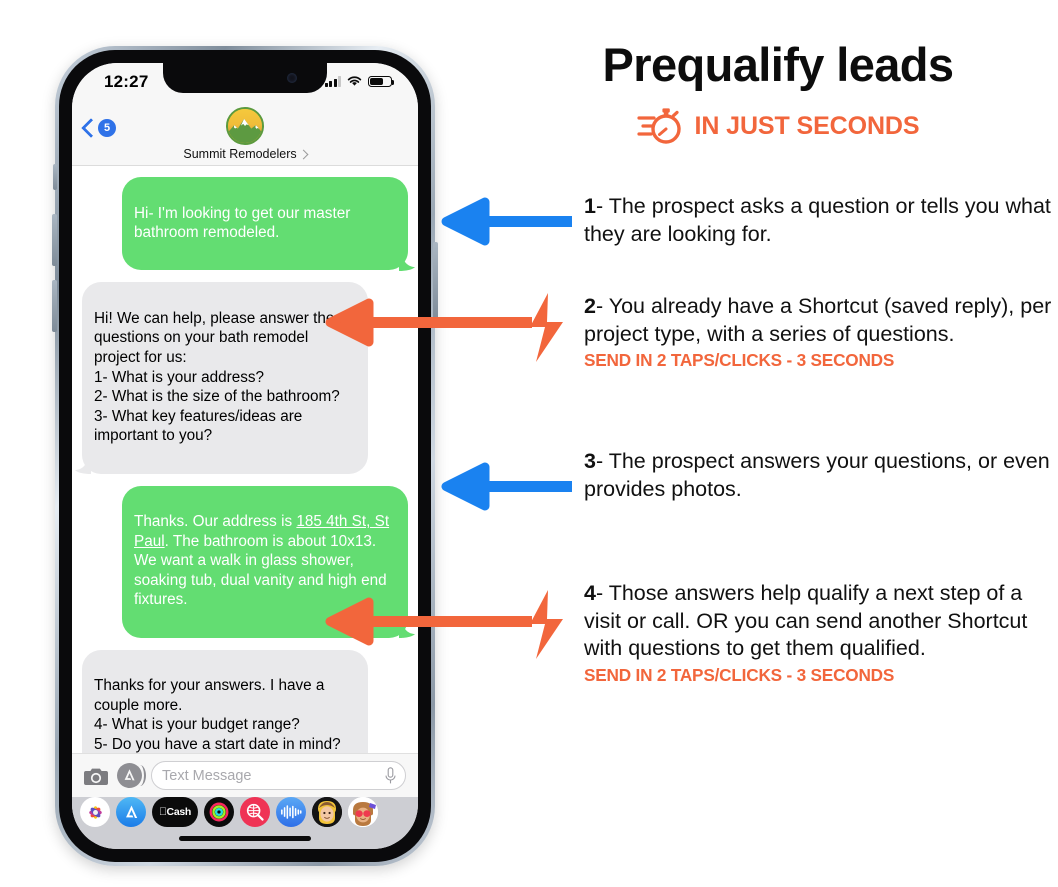 The height and width of the screenshot is (887, 1058). Describe the element at coordinates (292, 78) in the screenshot. I see `front-camera-icon` at that location.